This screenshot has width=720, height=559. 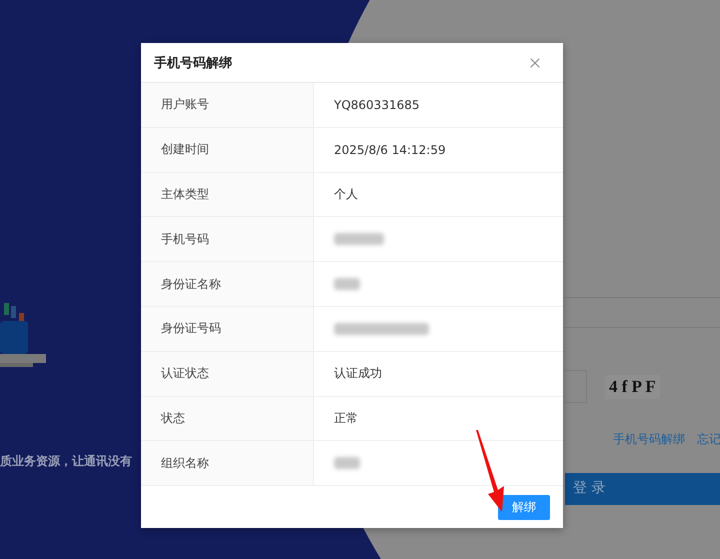 I want to click on field-label: 状态, so click(x=173, y=418).